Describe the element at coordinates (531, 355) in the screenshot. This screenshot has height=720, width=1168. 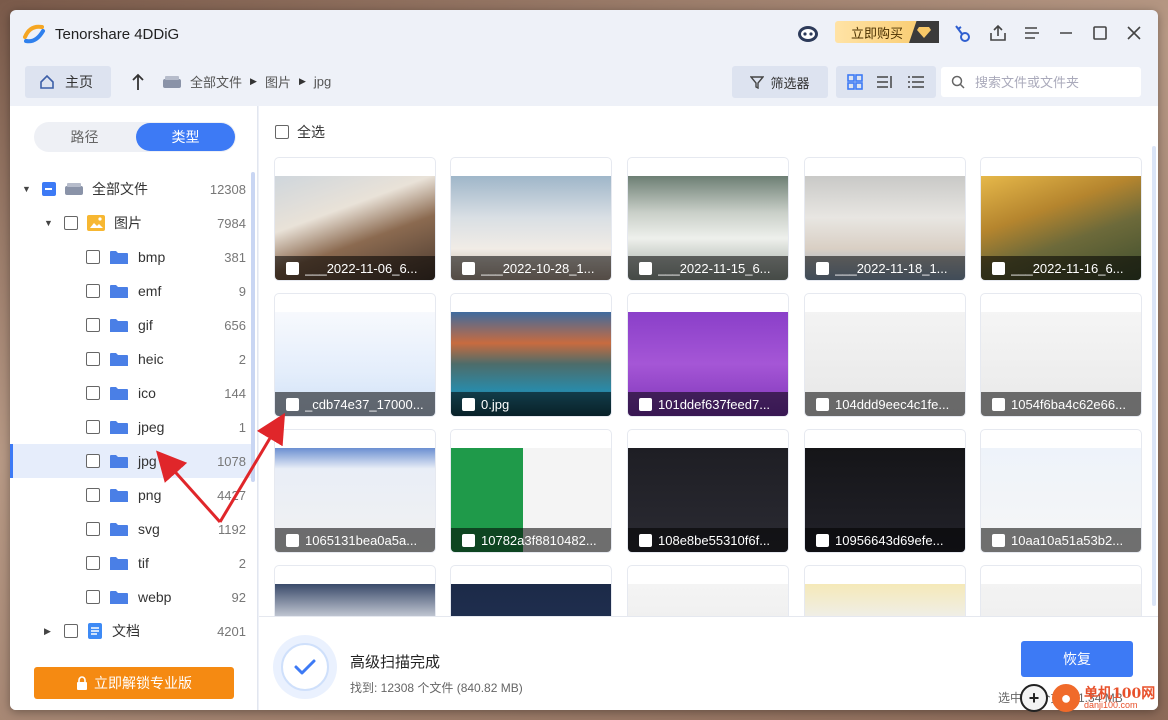
I see `file-thumbnail: 0.jpg` at that location.